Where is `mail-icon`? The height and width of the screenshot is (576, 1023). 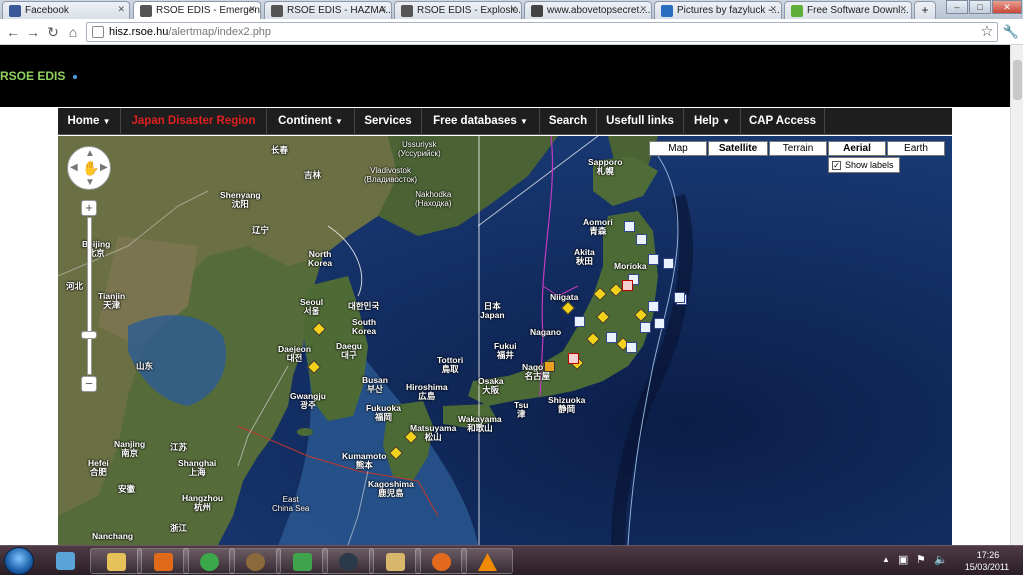
mail-icon is located at coordinates (65, 561).